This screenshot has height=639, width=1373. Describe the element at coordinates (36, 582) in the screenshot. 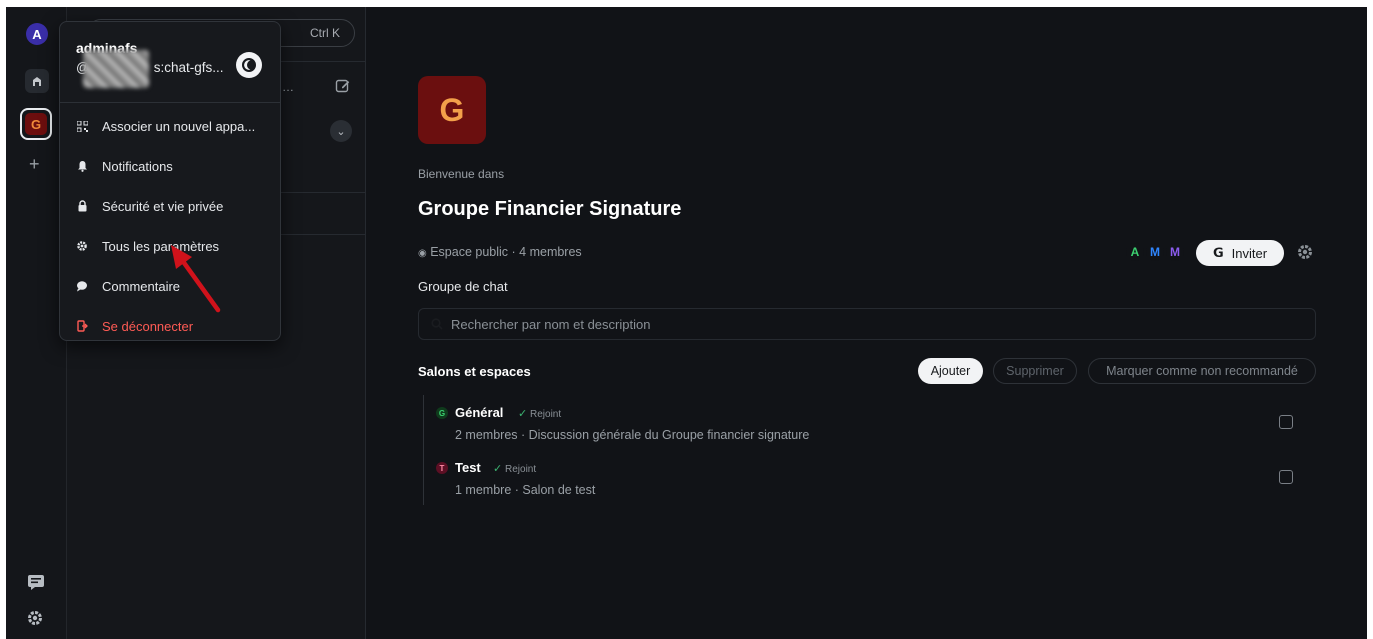

I see `threads-icon` at that location.